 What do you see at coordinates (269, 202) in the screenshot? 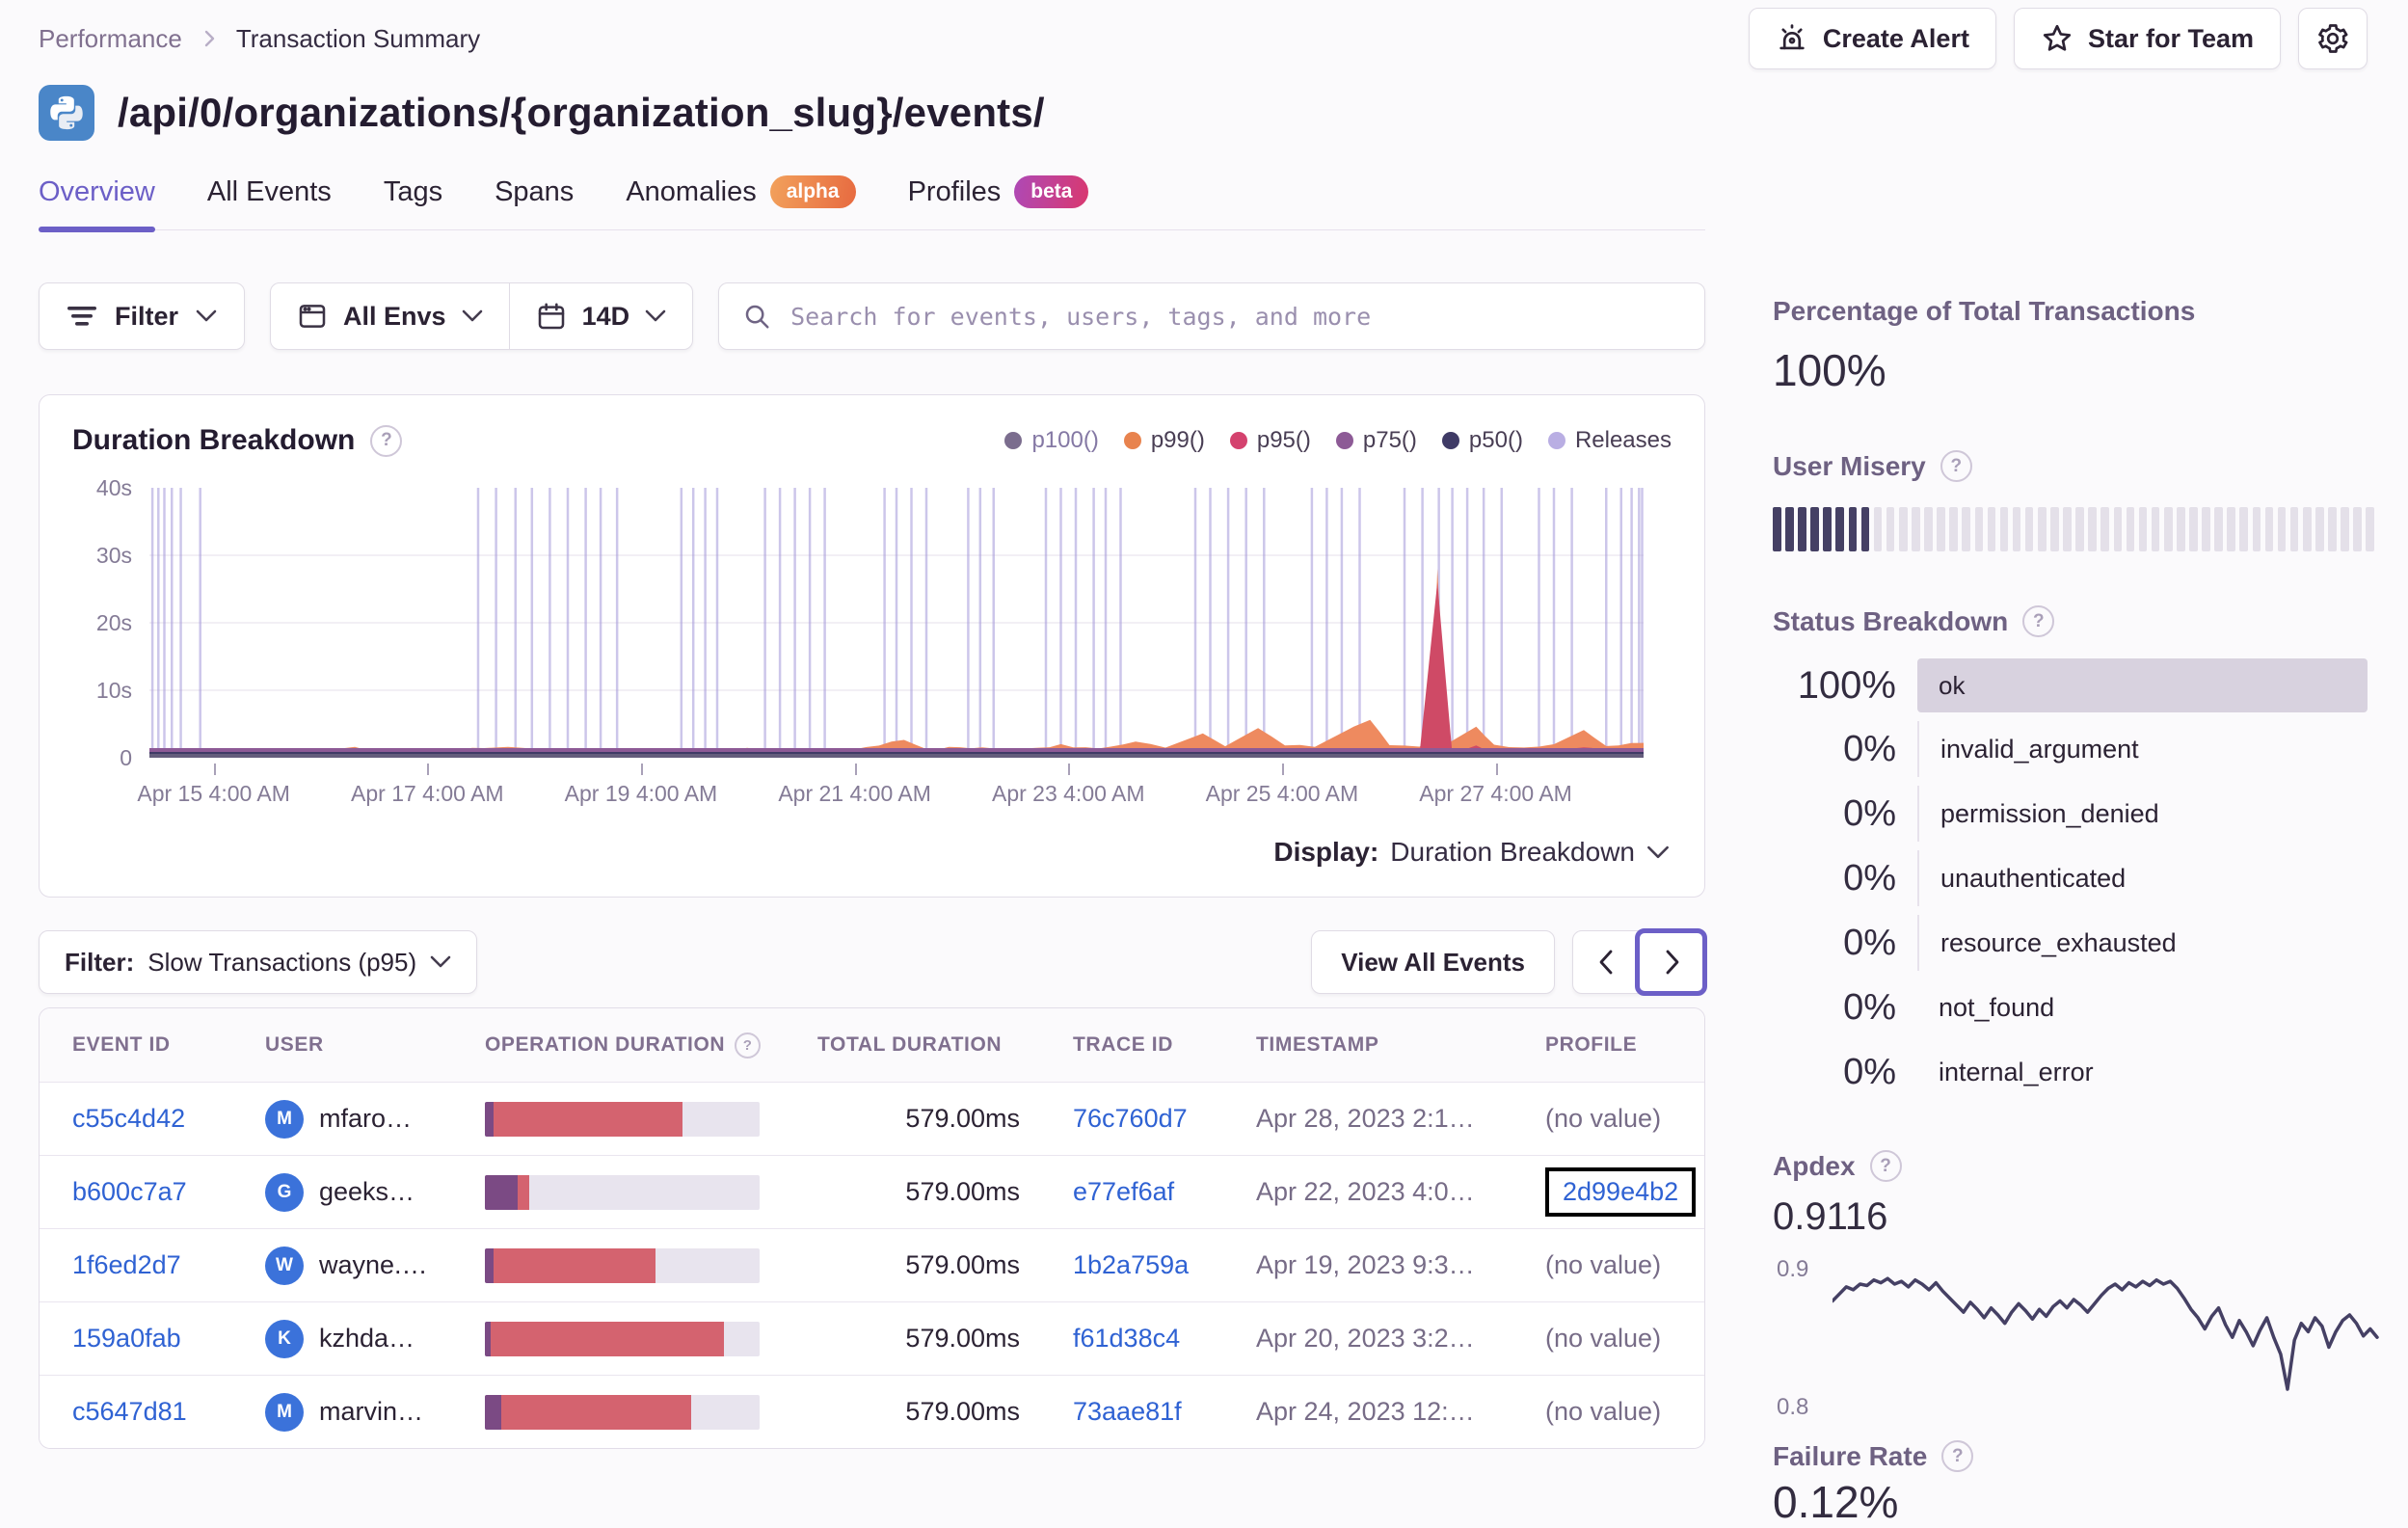
I see `tab-all-events: All Events` at bounding box center [269, 202].